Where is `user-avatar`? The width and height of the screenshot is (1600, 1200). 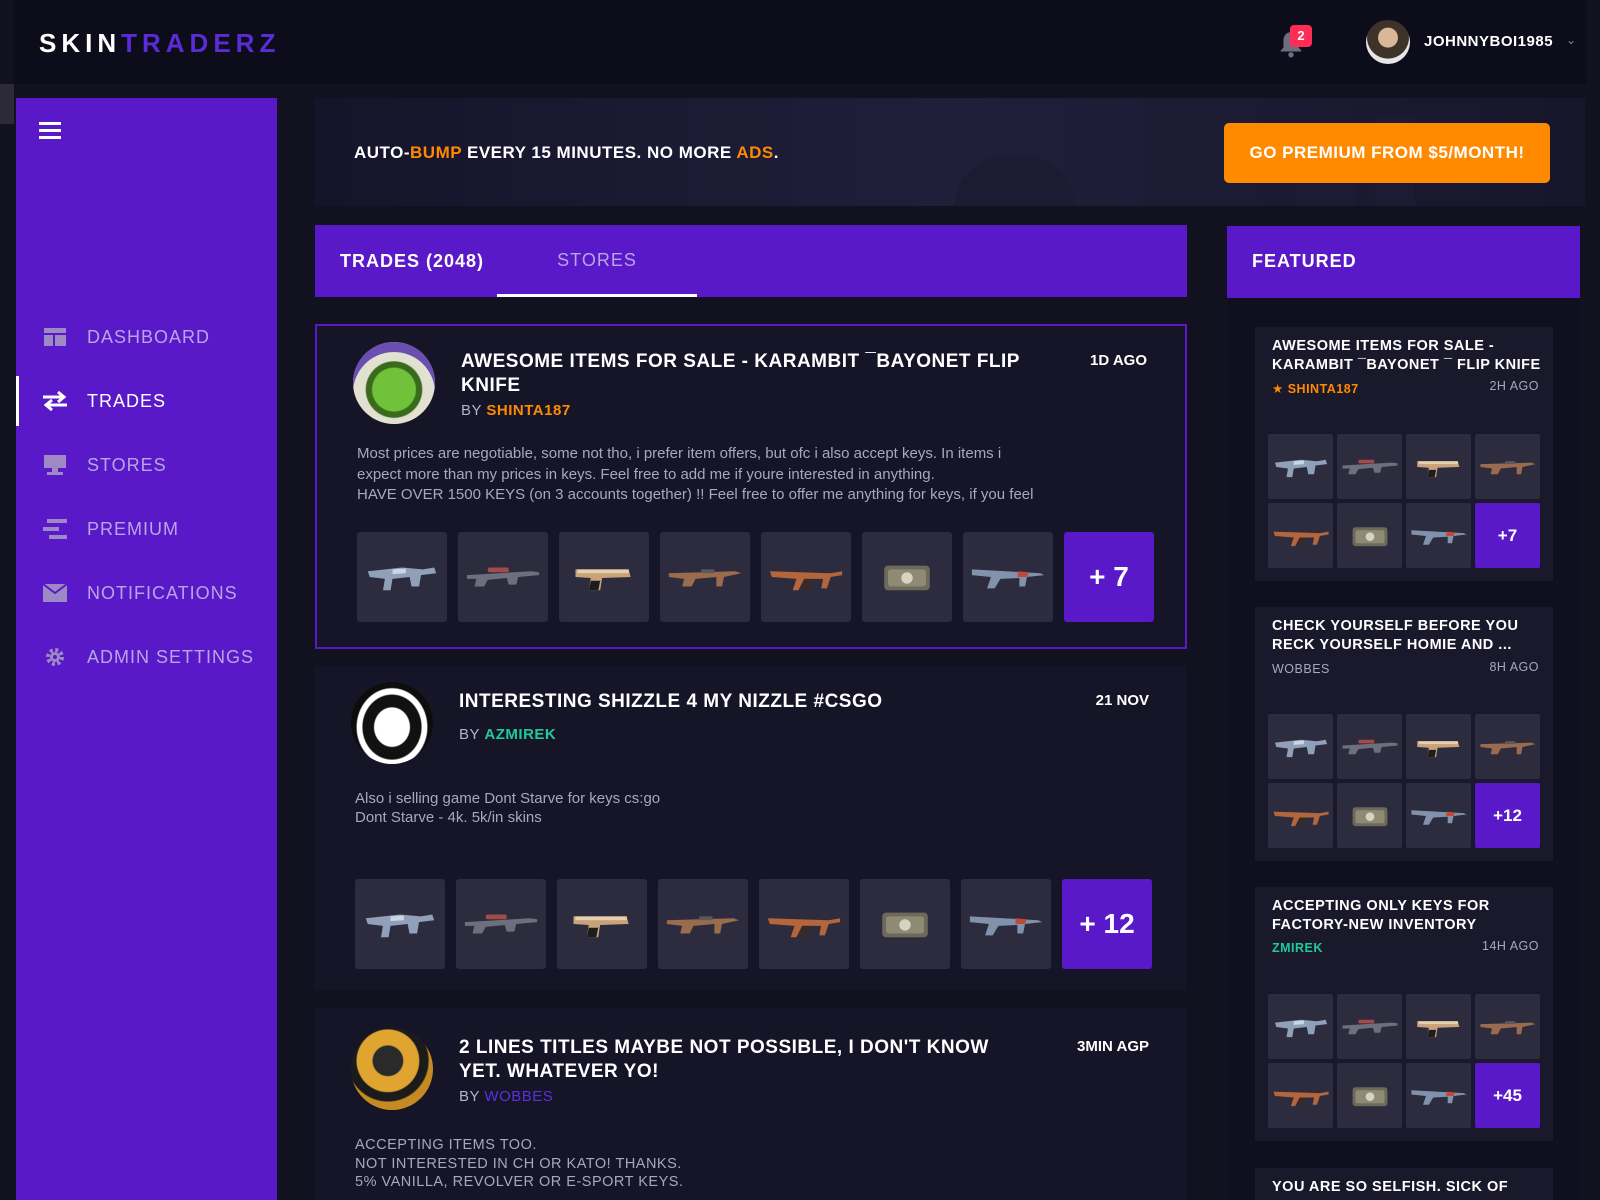 user-avatar is located at coordinates (1388, 42).